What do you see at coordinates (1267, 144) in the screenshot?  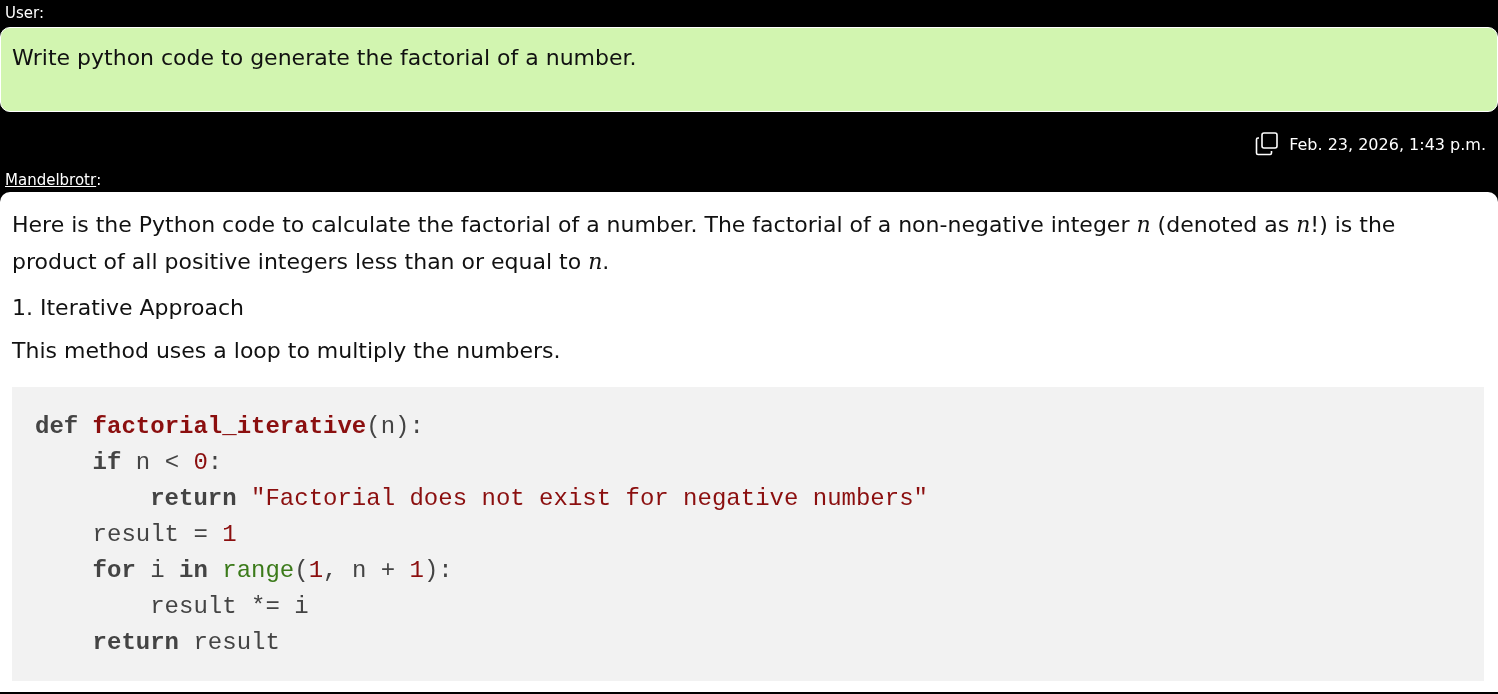 I see `copy-icon` at bounding box center [1267, 144].